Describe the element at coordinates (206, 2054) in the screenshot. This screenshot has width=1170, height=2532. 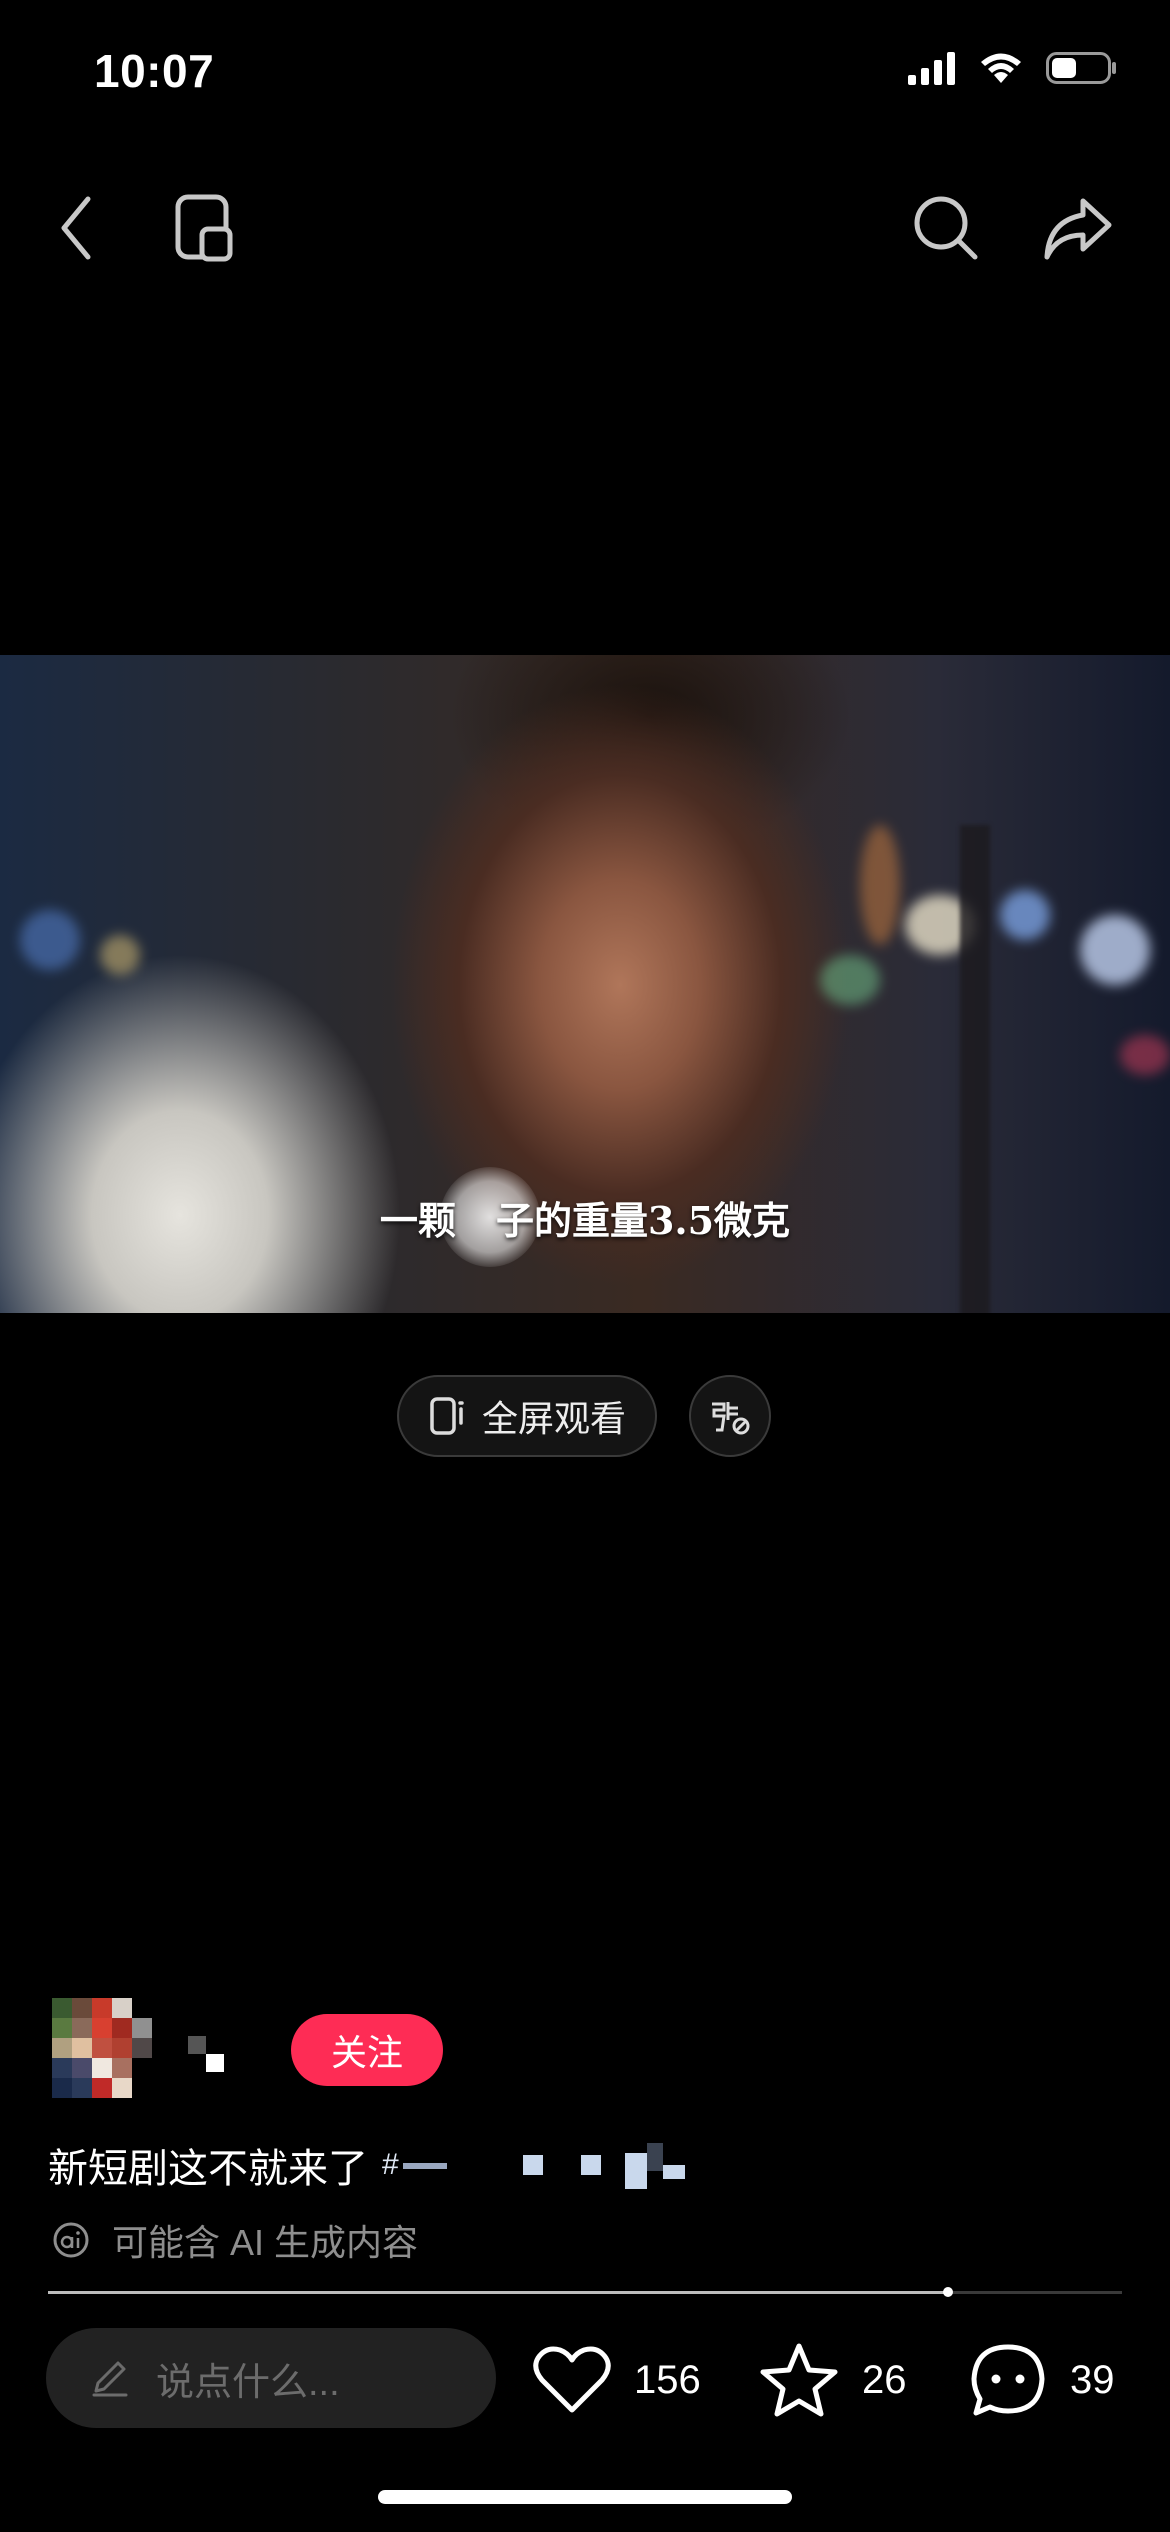
I see `author-name-redacted` at that location.